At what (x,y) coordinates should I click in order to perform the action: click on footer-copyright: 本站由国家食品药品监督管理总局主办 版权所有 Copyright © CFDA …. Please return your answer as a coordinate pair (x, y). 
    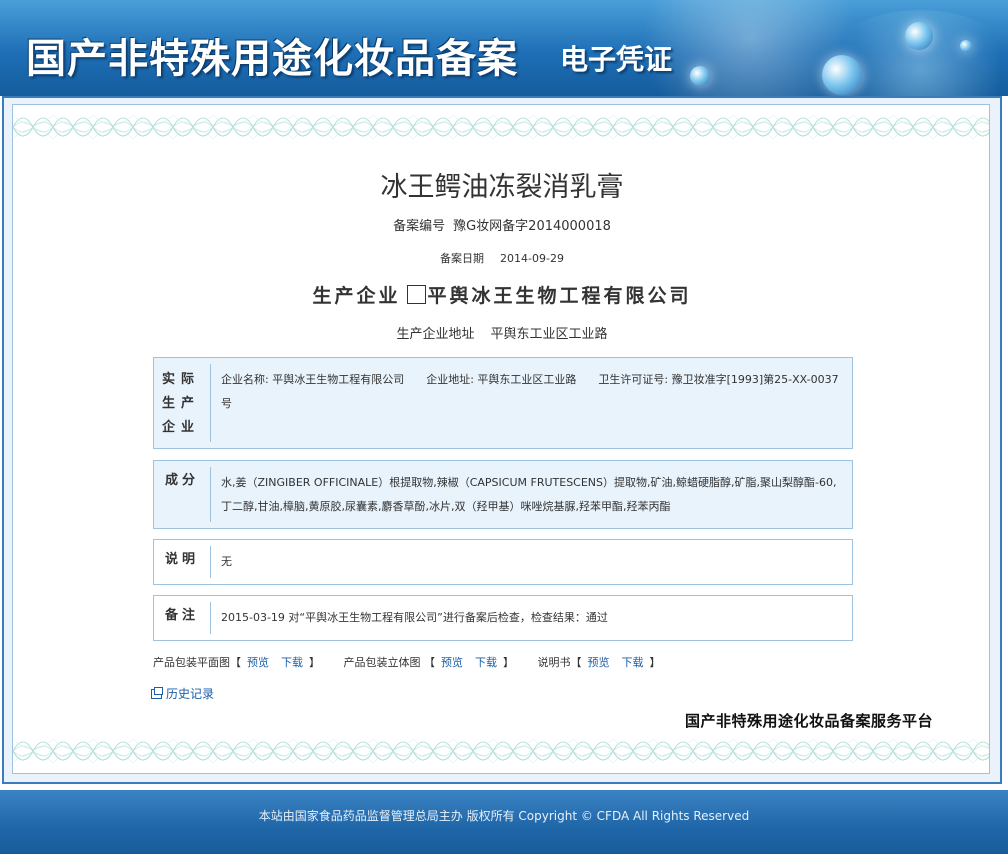
    Looking at the image, I should click on (504, 816).